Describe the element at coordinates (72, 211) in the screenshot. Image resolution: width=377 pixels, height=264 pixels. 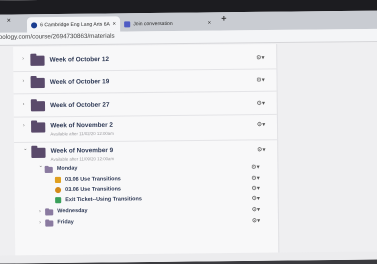
I see `subfolder-title: Wednesday` at that location.